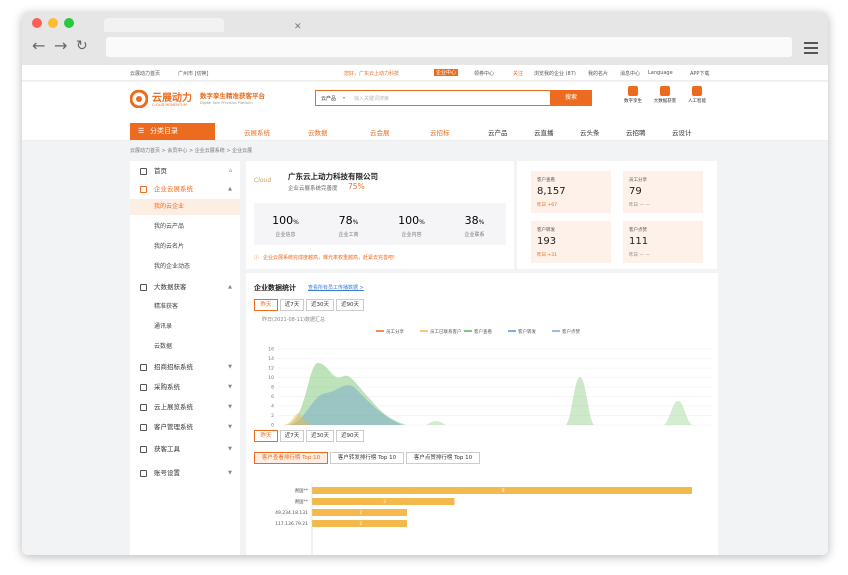 The image size is (848, 575). I want to click on tab-close-icon: ✕, so click(298, 27).